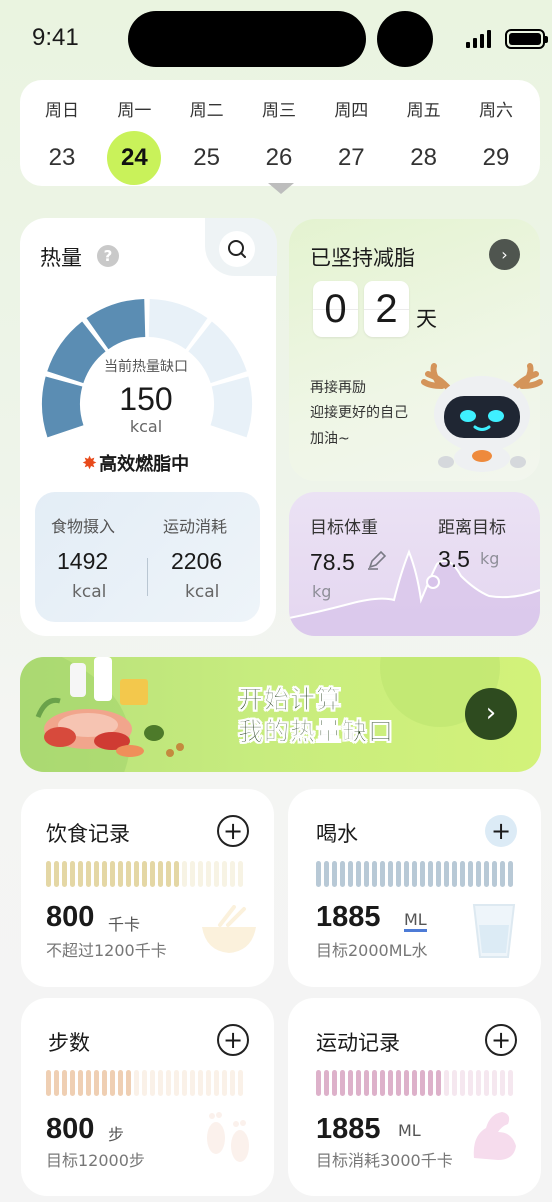 Image resolution: width=552 pixels, height=1202 pixels. I want to click on diet-unit: 千卡, so click(124, 924).